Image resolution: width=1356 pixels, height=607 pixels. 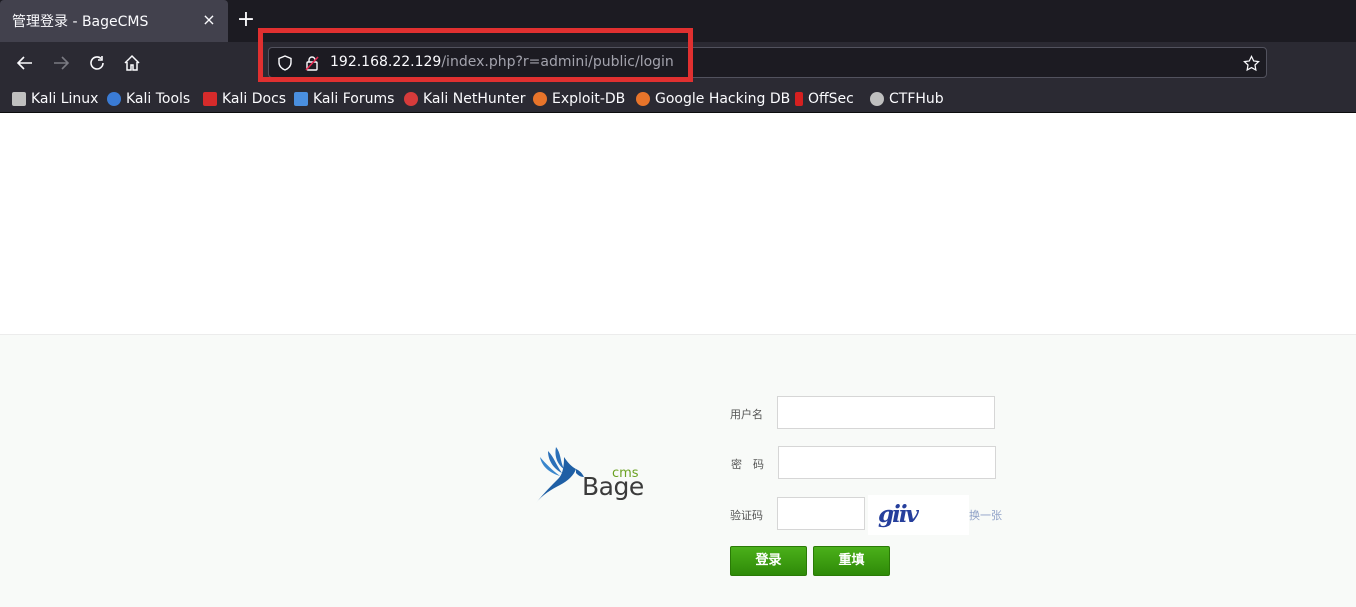 What do you see at coordinates (411, 99) in the screenshot?
I see `nethunter-icon` at bounding box center [411, 99].